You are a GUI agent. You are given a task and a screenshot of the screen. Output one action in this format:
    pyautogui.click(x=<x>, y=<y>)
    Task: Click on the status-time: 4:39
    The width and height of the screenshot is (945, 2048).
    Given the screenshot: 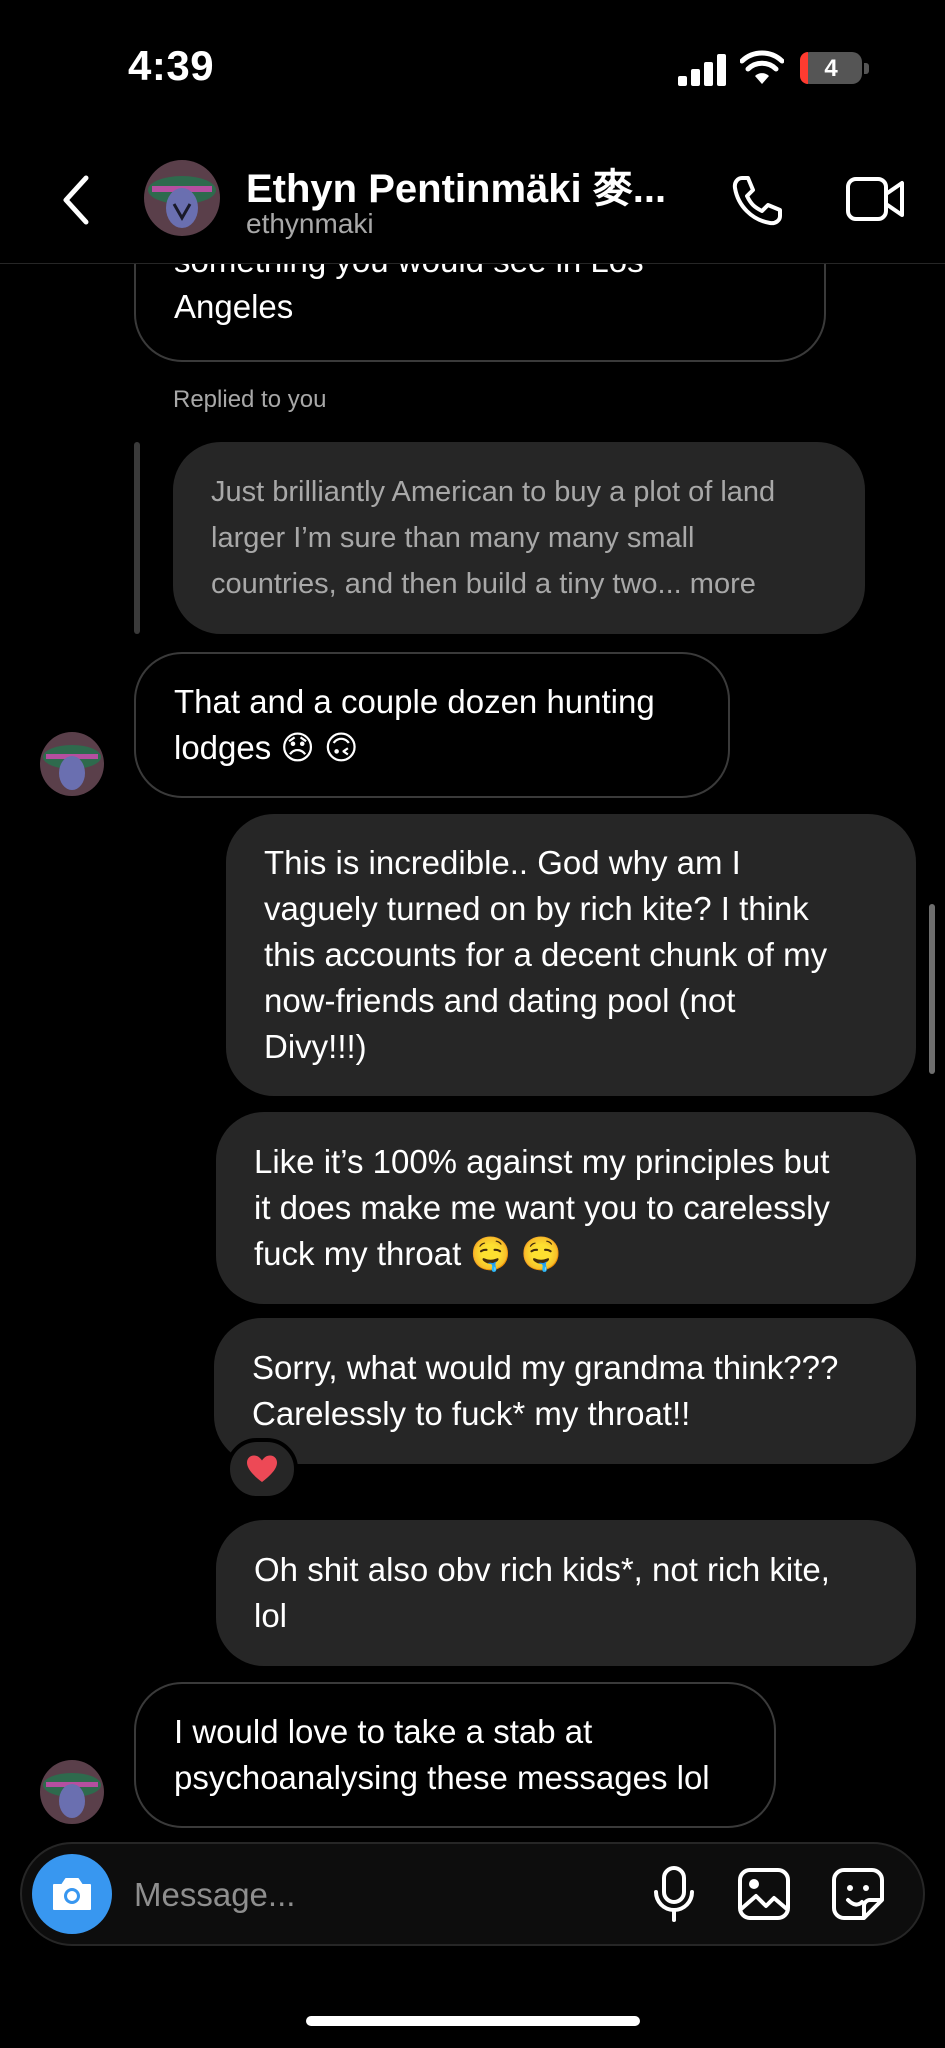 What is the action you would take?
    pyautogui.click(x=171, y=65)
    